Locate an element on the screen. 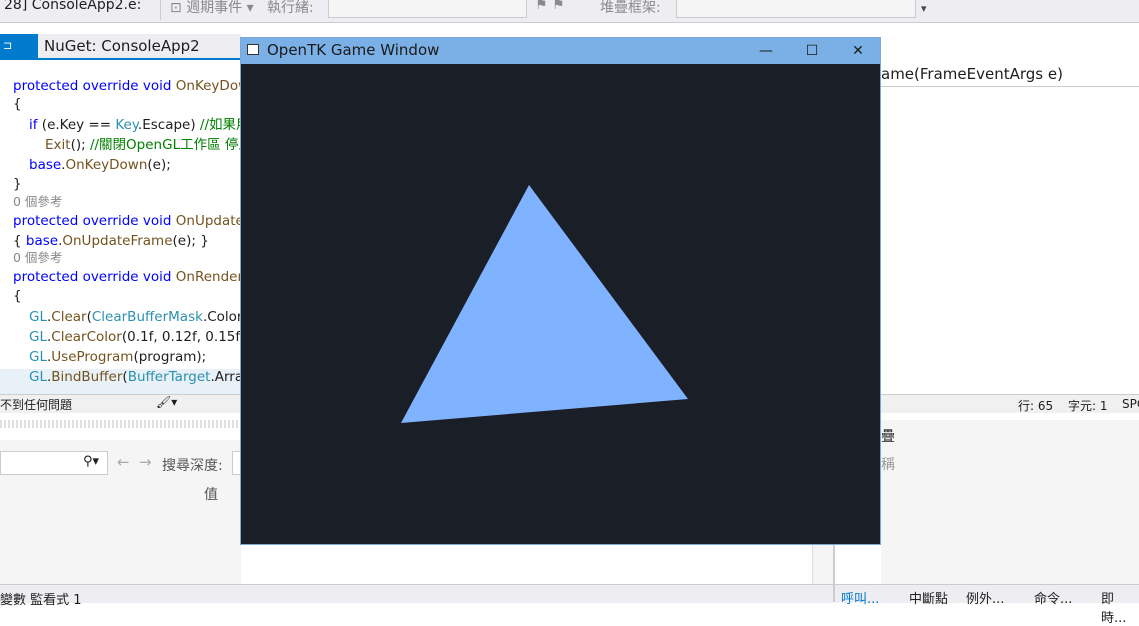 This screenshot has width=1139, height=626. code-line: GL.ClearColor(0.1f, 0.12f, 0.15f, is located at coordinates (135, 337).